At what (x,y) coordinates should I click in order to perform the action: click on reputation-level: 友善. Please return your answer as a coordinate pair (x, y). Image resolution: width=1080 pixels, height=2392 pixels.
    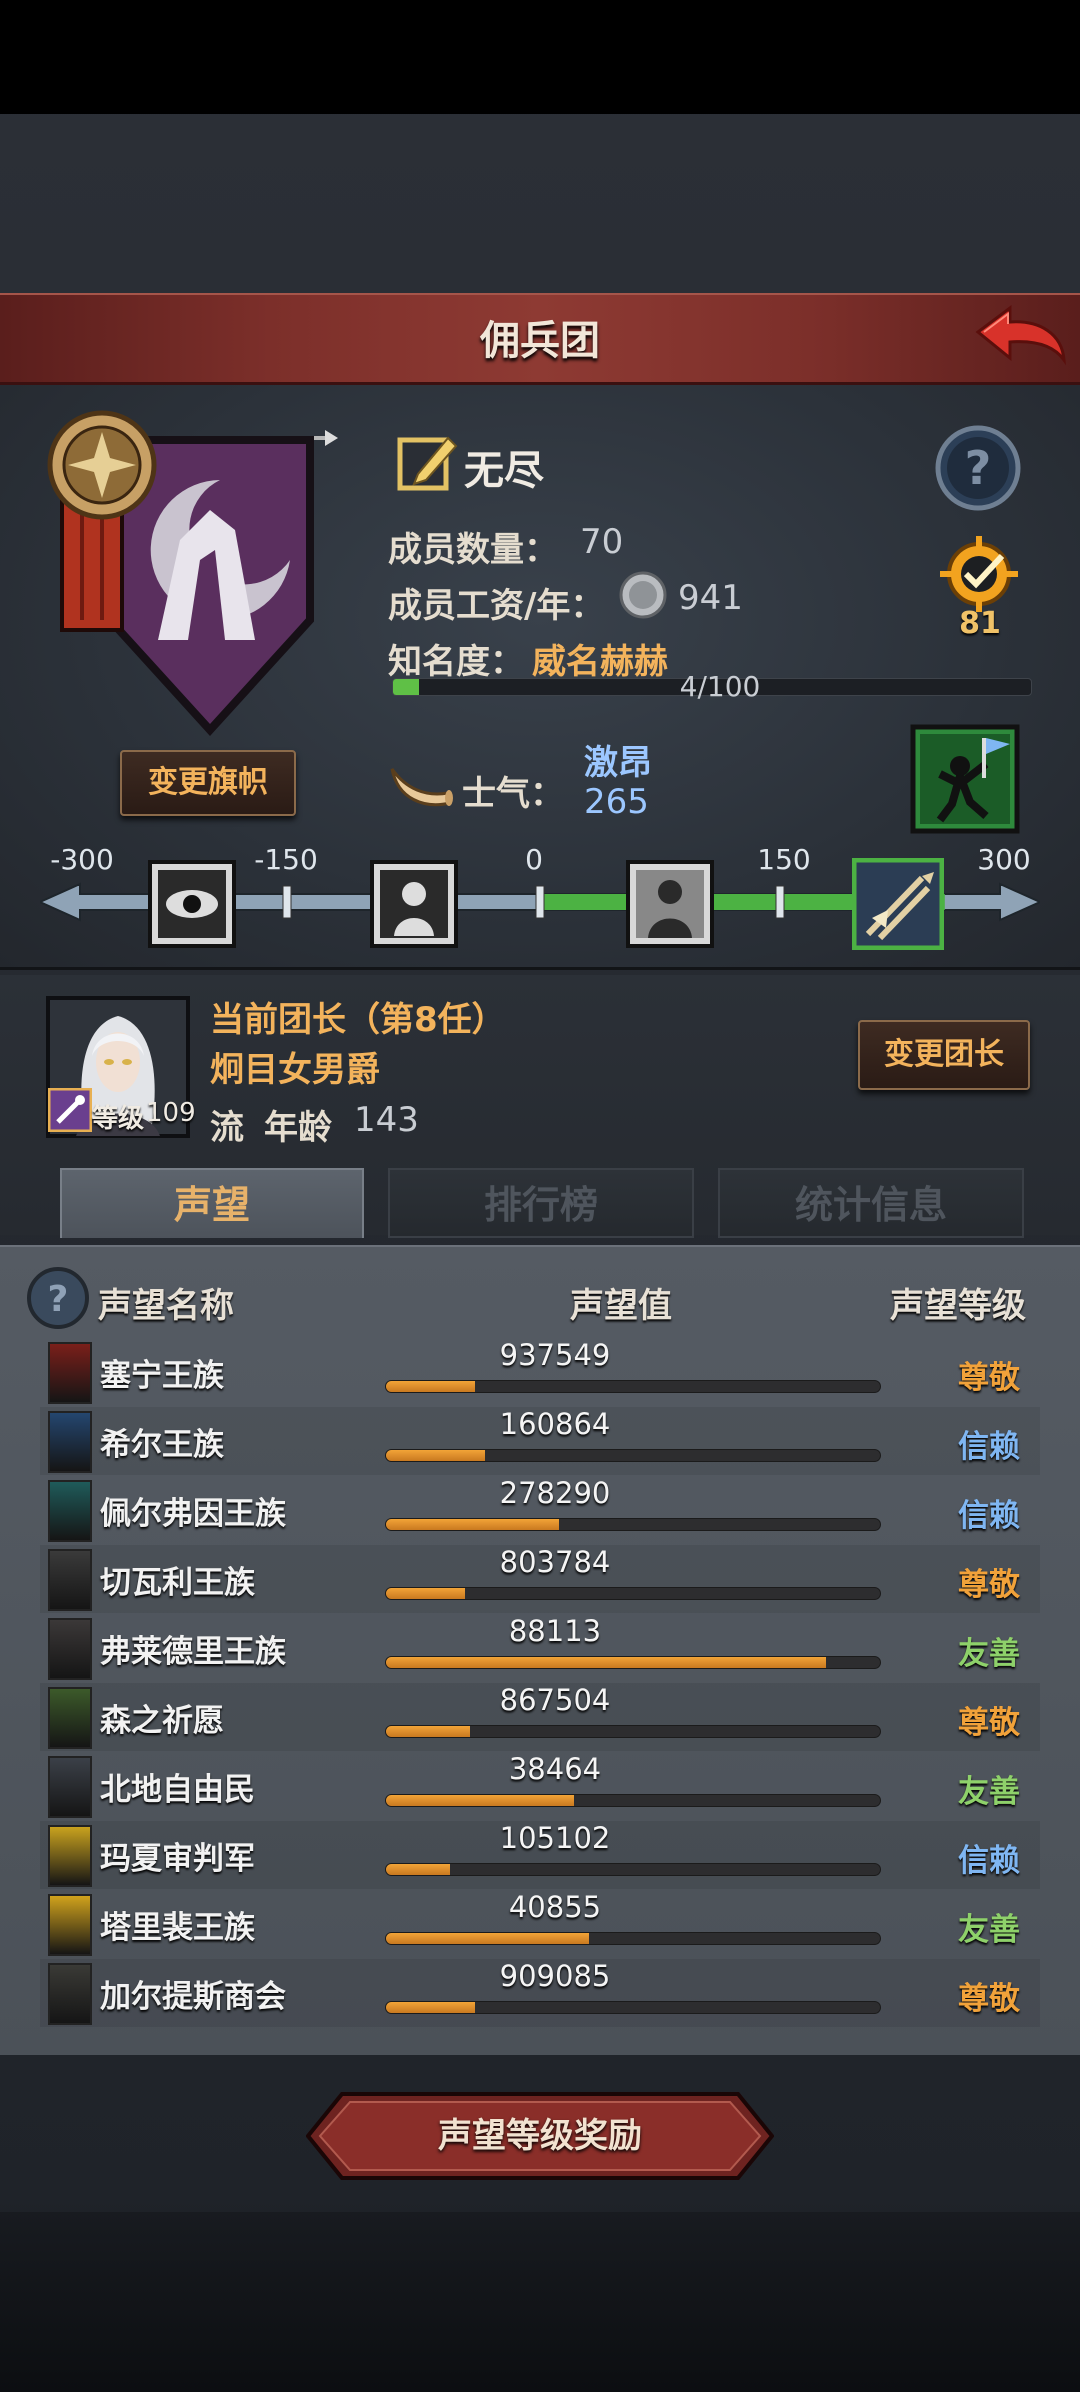
    Looking at the image, I should click on (989, 1654).